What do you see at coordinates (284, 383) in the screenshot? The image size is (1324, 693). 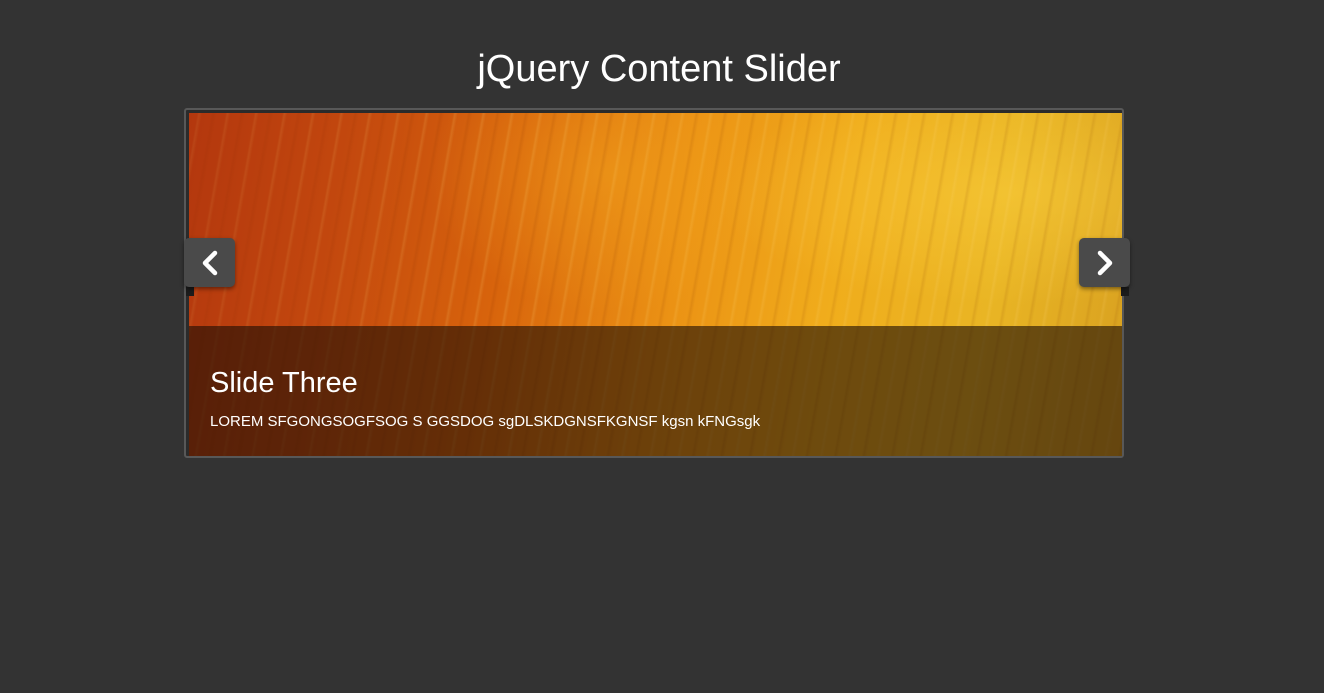 I see `slide-title: Slide Three` at bounding box center [284, 383].